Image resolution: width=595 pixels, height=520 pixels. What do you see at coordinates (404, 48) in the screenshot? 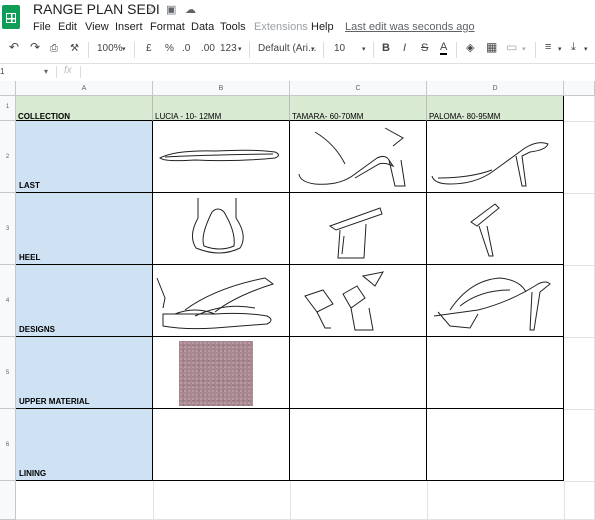
I see `italic-button: I` at bounding box center [404, 48].